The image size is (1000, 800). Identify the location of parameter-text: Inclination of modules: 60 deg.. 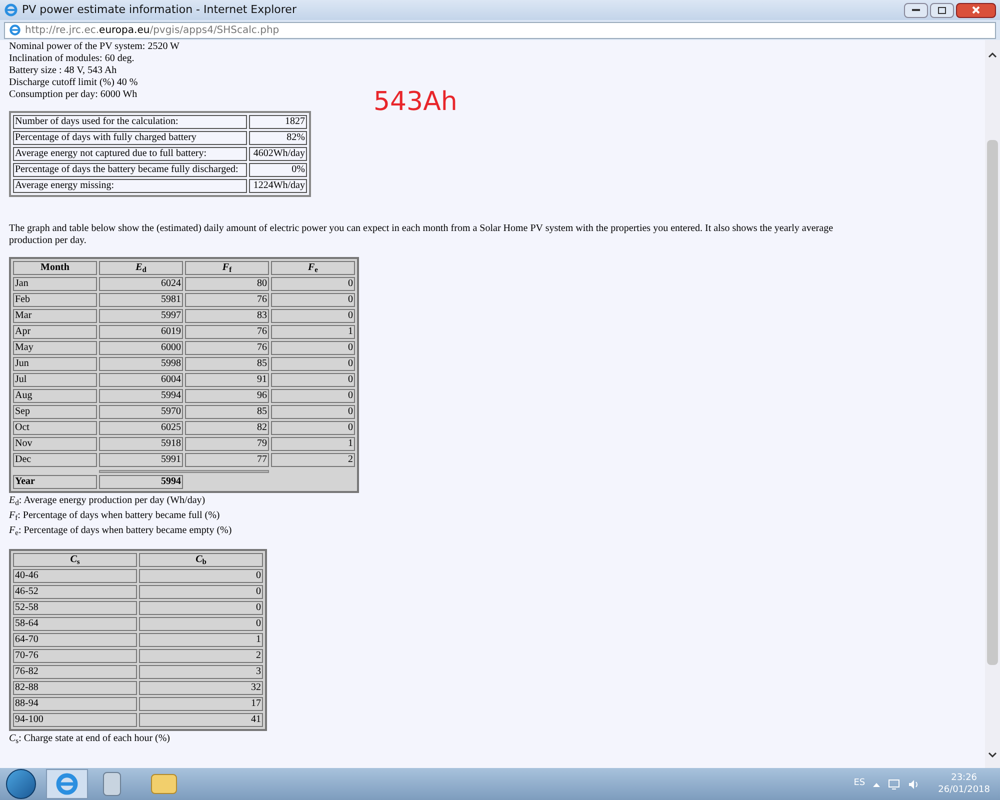
(72, 59).